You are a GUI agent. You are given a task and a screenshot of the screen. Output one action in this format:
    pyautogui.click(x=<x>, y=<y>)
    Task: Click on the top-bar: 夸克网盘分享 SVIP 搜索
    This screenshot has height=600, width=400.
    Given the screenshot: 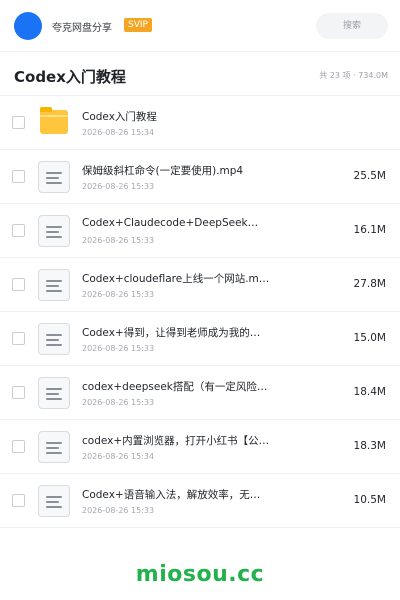 What is the action you would take?
    pyautogui.click(x=200, y=26)
    